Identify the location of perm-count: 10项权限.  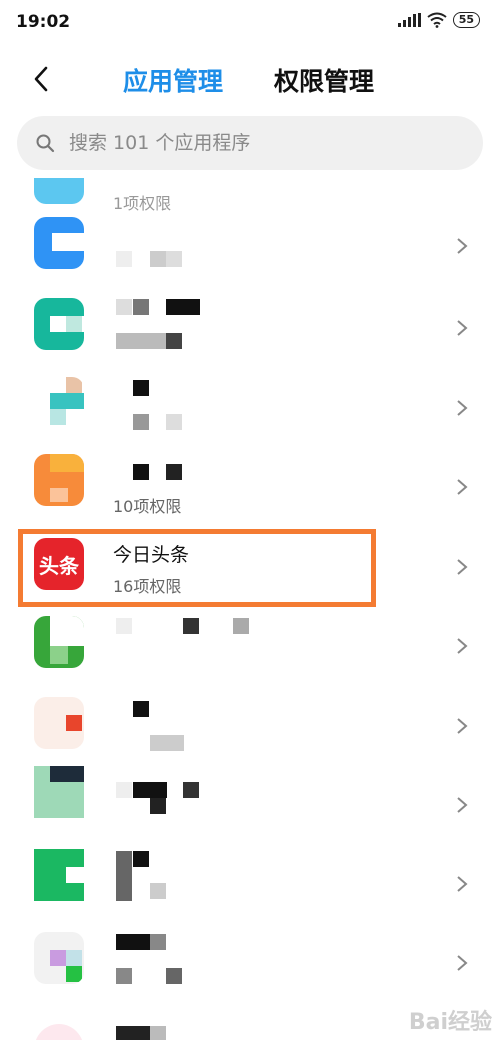
(147, 506).